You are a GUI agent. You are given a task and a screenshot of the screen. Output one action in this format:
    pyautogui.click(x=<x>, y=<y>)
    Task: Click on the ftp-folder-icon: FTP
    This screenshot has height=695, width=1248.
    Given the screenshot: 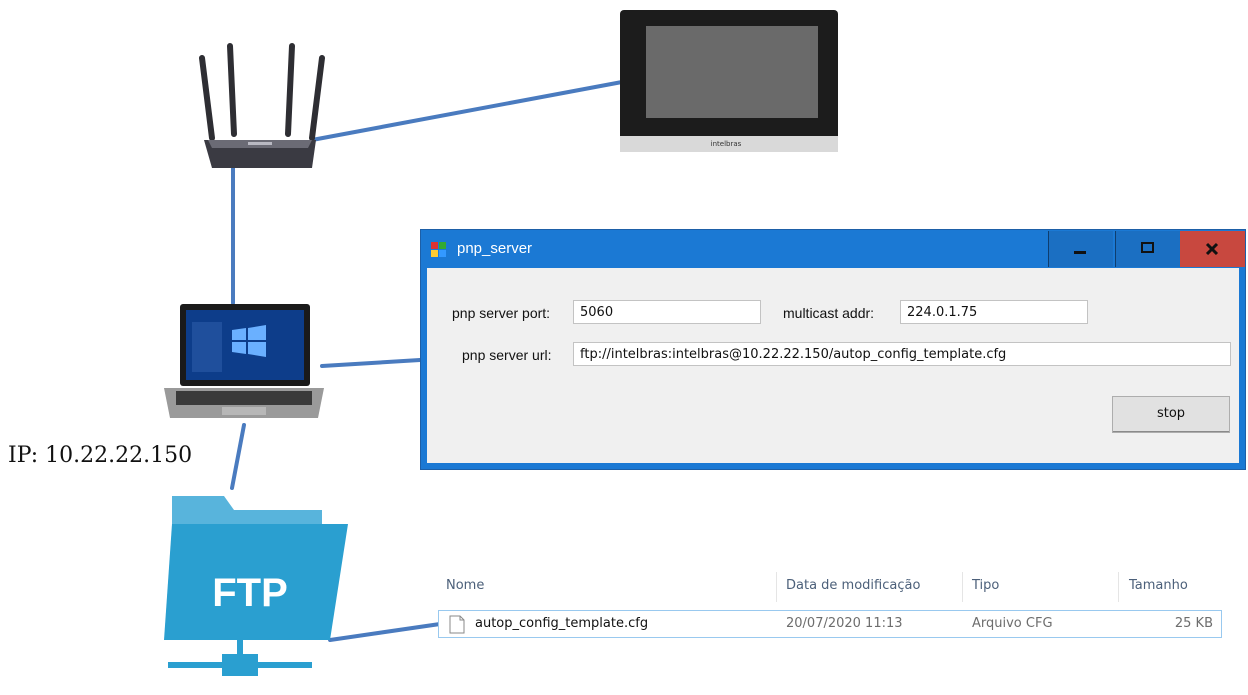 What is the action you would take?
    pyautogui.click(x=256, y=586)
    